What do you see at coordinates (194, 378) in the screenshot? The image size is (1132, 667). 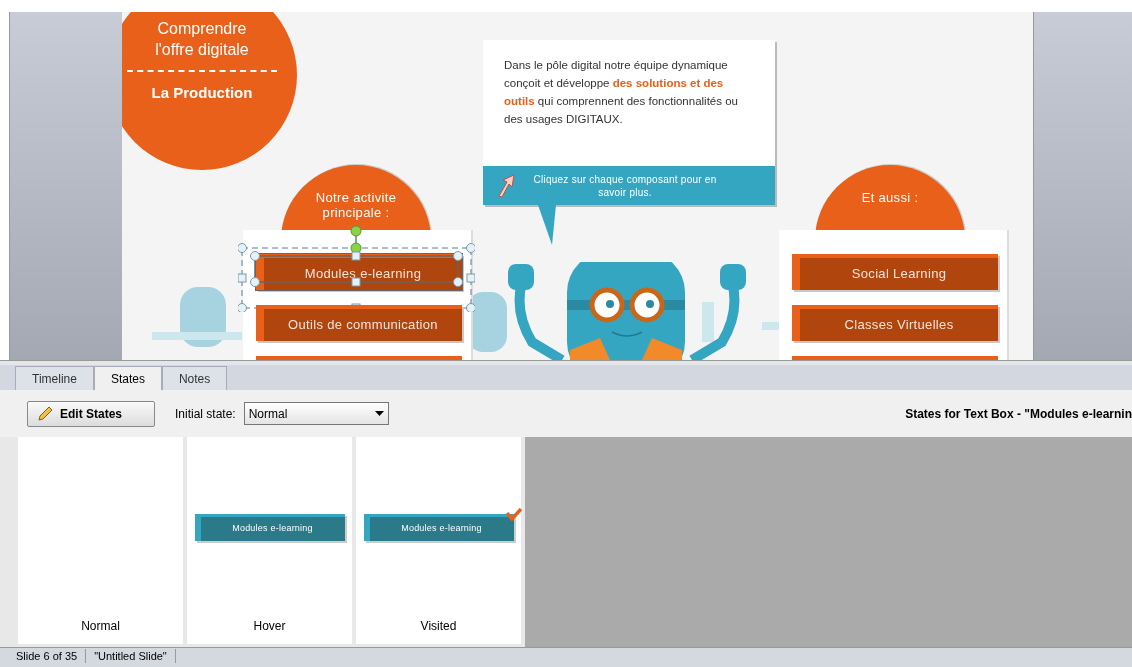 I see `panel-tab: Notes` at bounding box center [194, 378].